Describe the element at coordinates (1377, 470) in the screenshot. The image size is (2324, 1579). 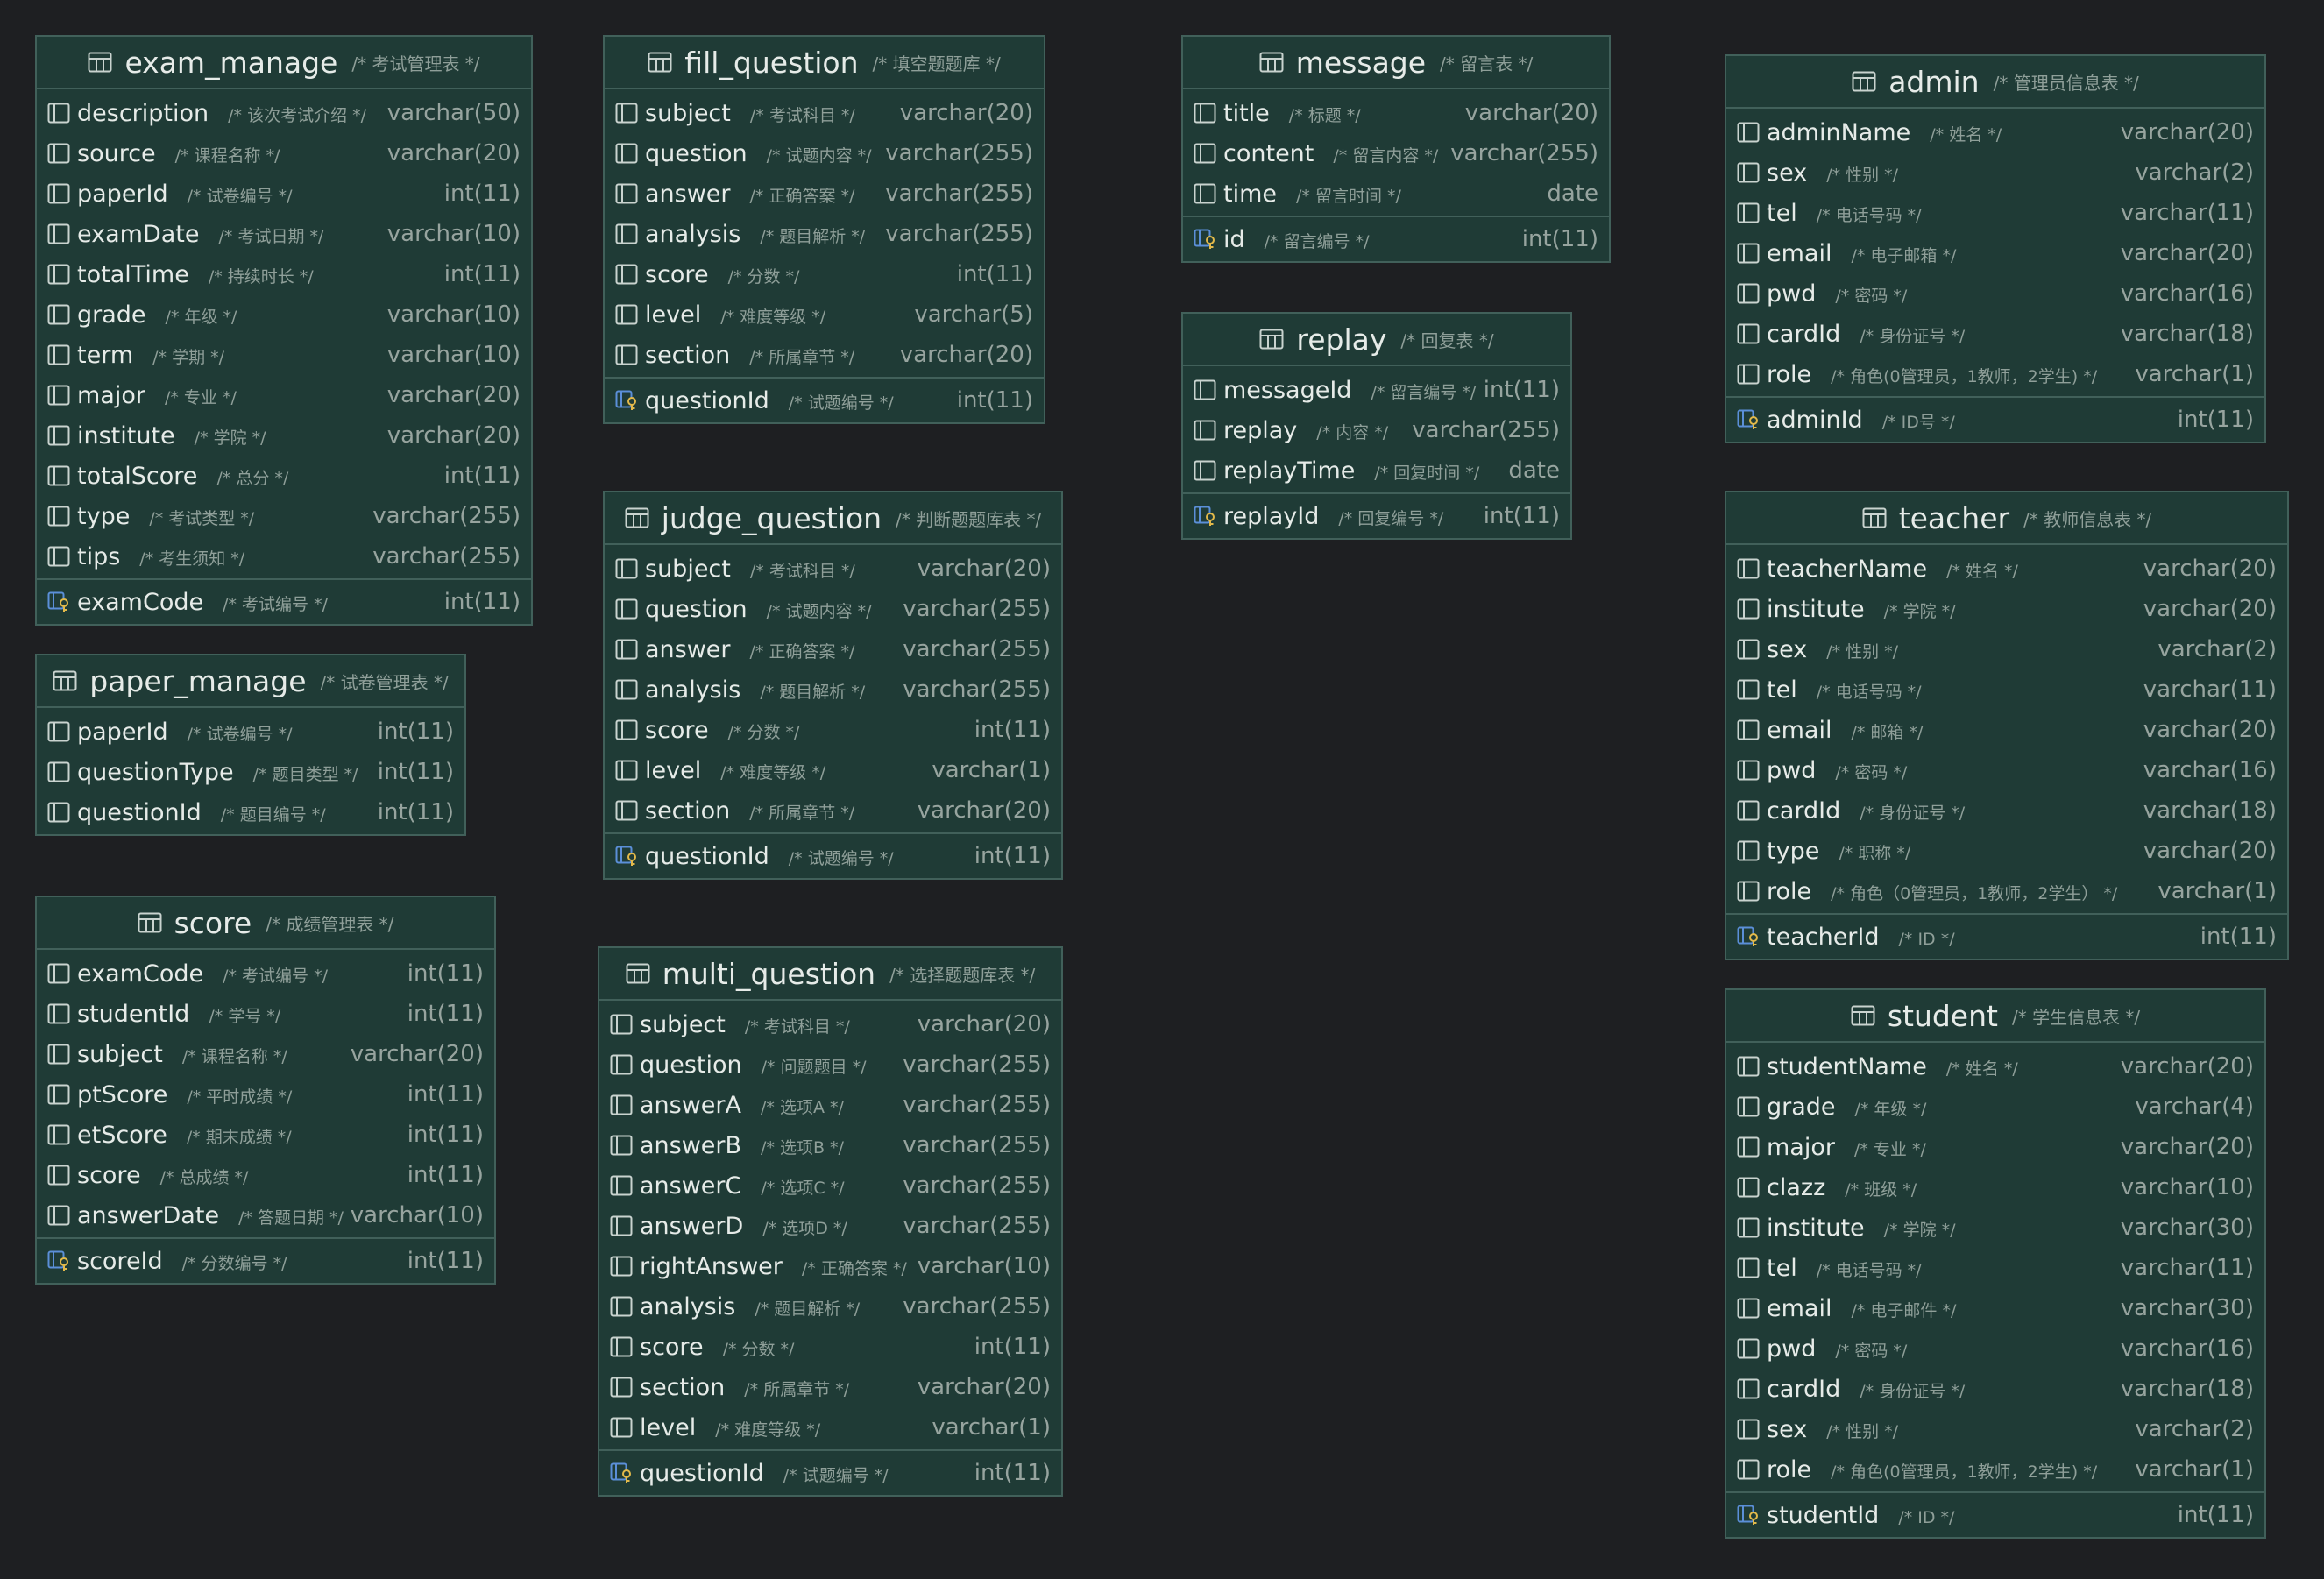
I see `column-row: replayTime /* 回复时间 */ date` at that location.